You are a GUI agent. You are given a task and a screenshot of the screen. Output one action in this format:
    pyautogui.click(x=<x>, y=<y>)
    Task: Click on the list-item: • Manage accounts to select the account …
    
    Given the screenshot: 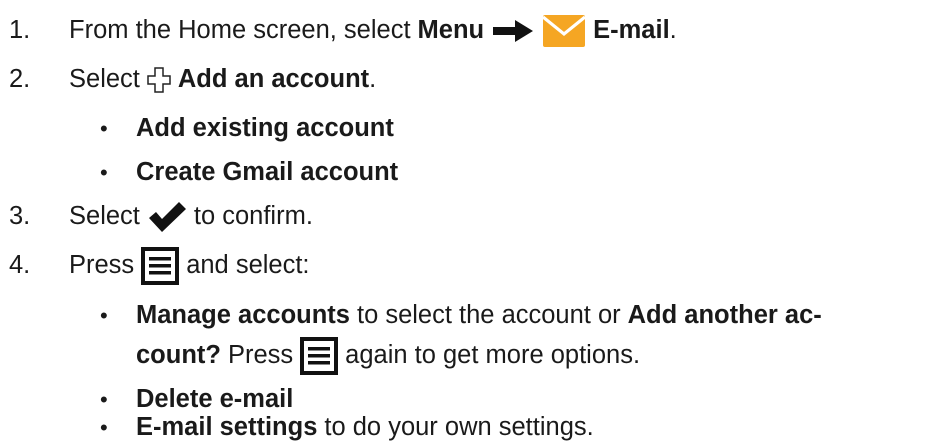 What is the action you would take?
    pyautogui.click(x=461, y=315)
    